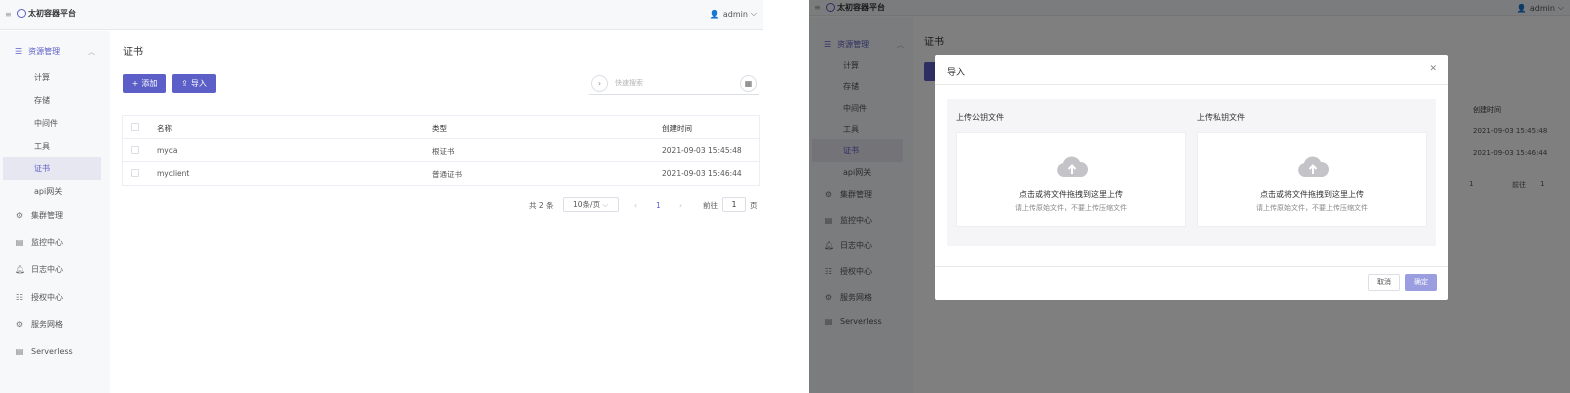  I want to click on goto-page-input: 1, so click(734, 204).